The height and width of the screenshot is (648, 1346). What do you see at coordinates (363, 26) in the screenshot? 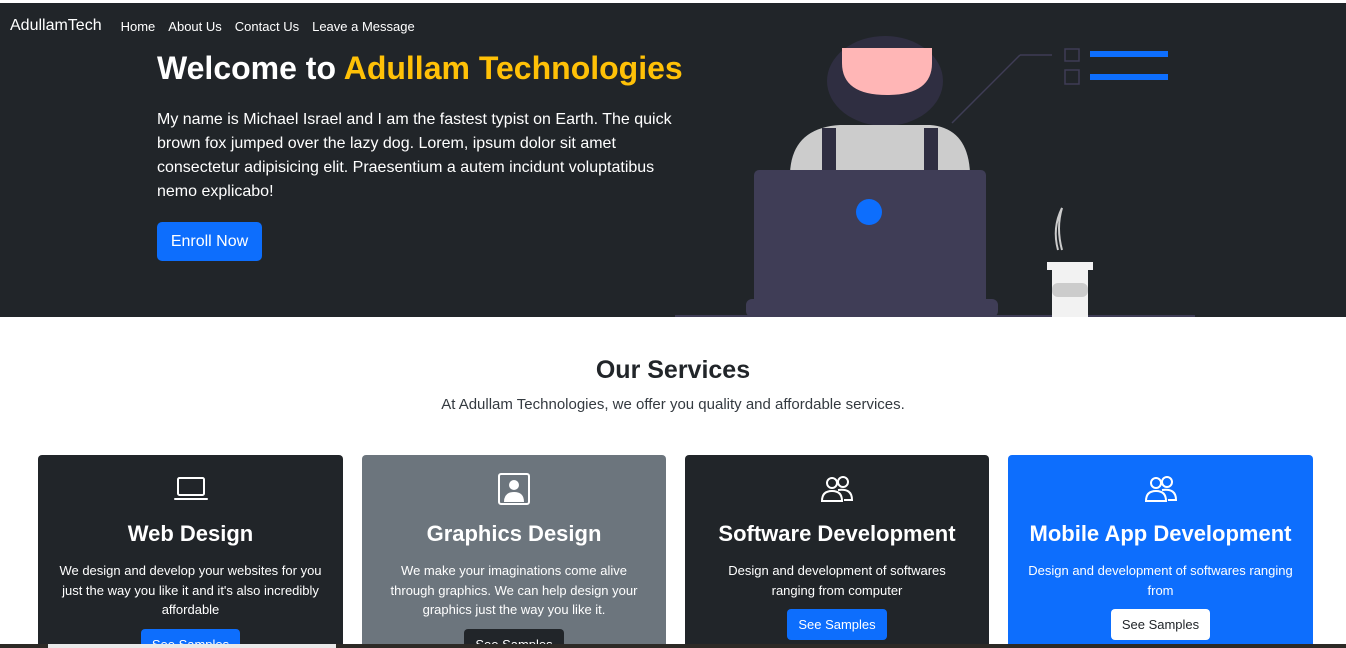
I see `nav-link-leave-a-message: Leave a Message` at bounding box center [363, 26].